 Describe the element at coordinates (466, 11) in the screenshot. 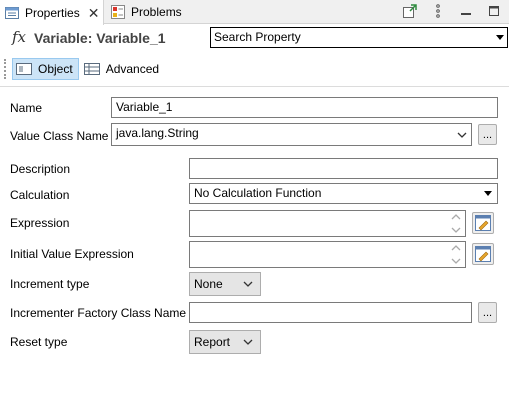

I see `minimize-icon` at that location.